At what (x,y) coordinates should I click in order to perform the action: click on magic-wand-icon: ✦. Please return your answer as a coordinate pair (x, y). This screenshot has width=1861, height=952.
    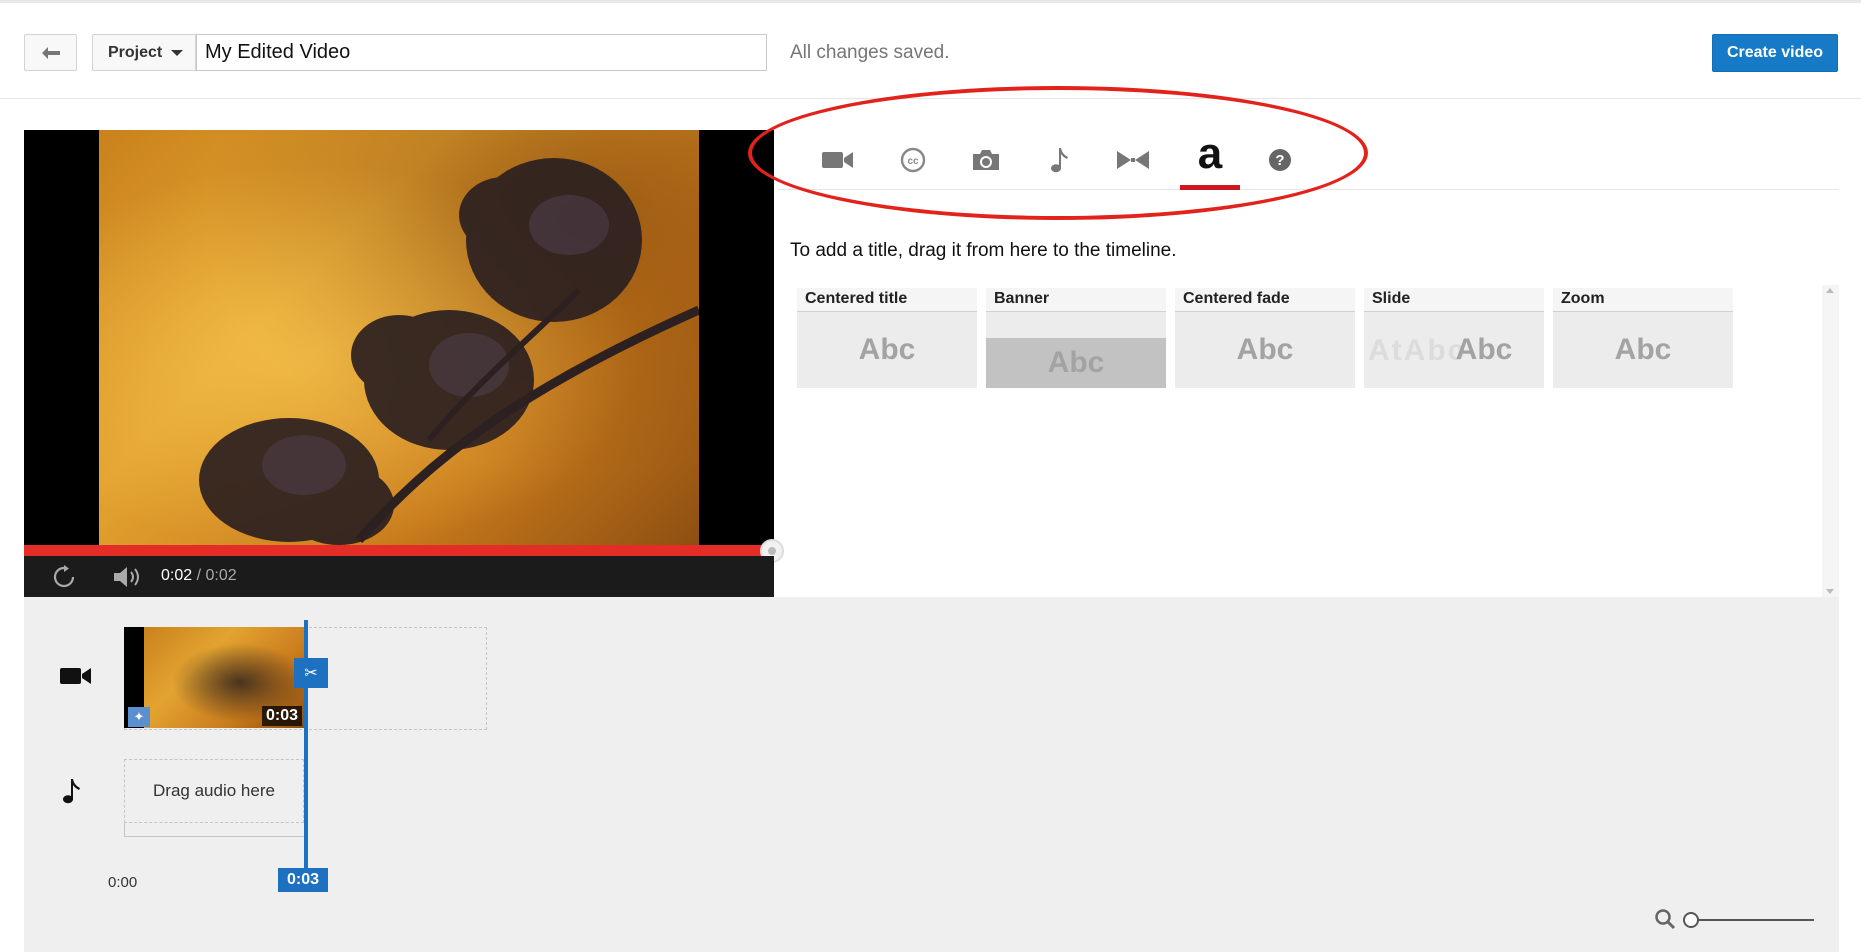
    Looking at the image, I should click on (139, 717).